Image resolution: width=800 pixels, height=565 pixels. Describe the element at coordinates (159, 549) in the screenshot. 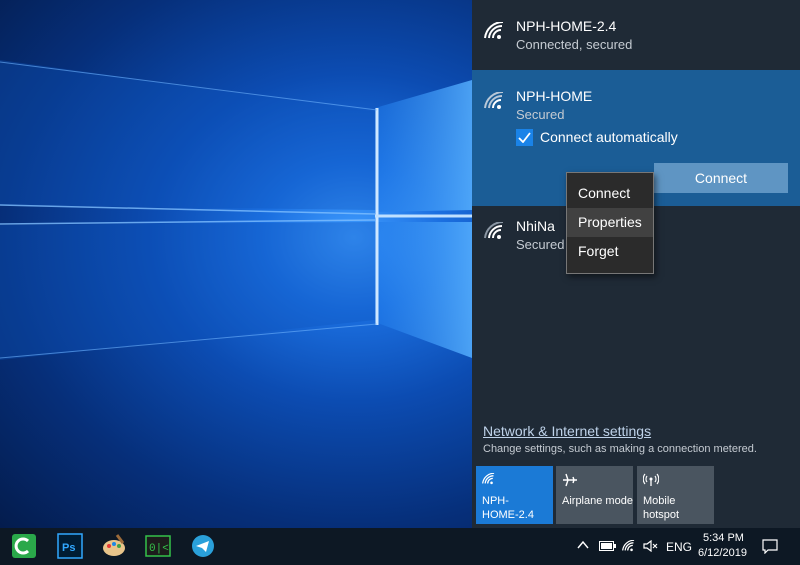

I see `svg-text: 0|<` at that location.